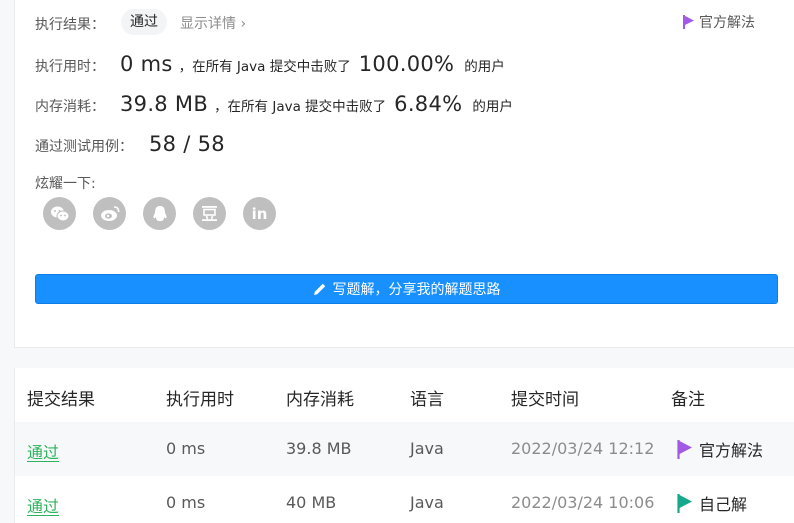 The image size is (794, 523). I want to click on official-solution-link: 官方解法, so click(719, 22).